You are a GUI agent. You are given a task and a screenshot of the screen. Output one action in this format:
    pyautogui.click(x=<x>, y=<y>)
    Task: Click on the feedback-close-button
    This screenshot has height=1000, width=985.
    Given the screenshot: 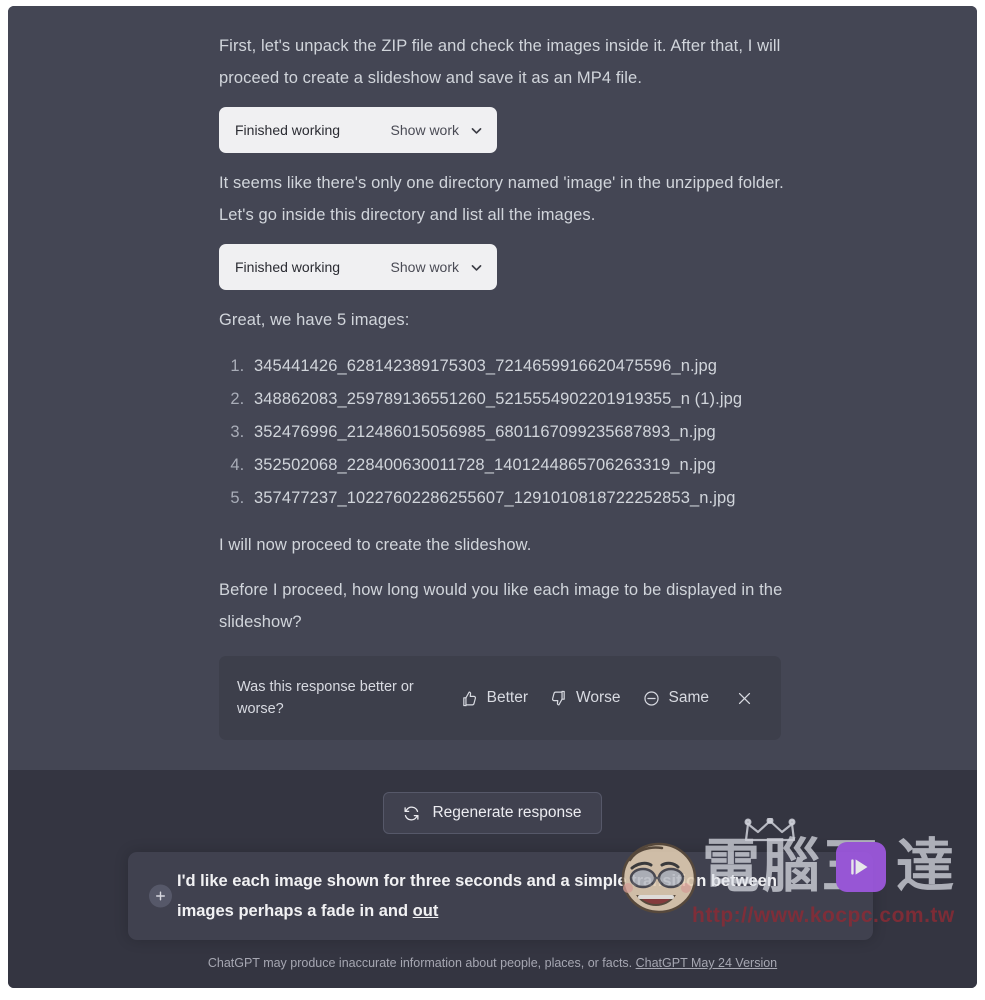 What is the action you would take?
    pyautogui.click(x=744, y=698)
    